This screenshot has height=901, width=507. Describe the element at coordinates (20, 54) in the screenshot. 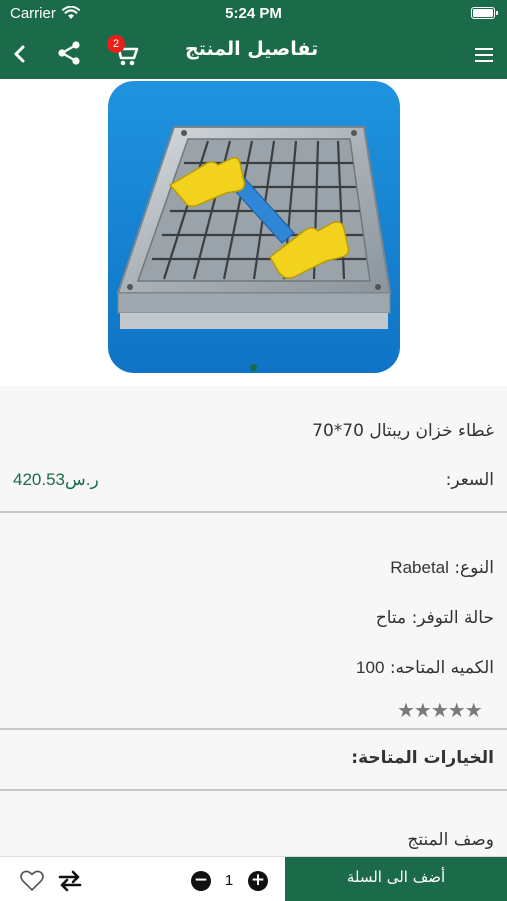

I see `back-icon` at that location.